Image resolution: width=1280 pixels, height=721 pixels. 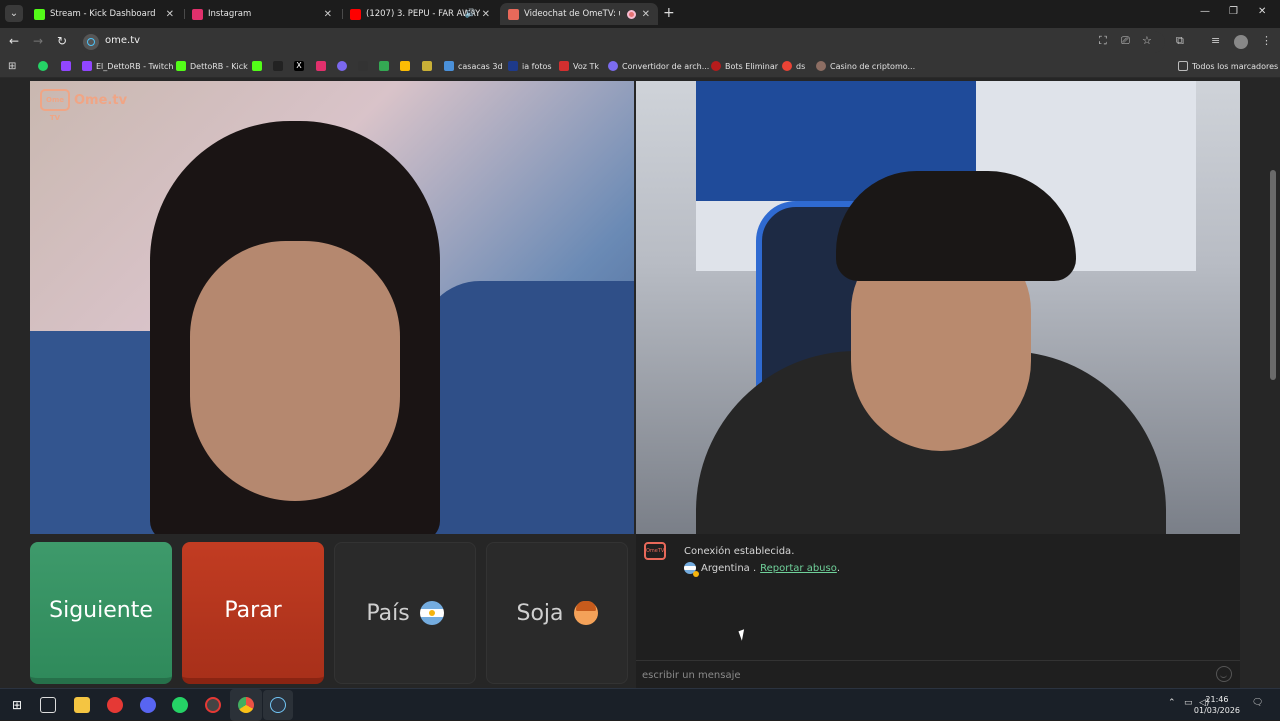 I want to click on tiktok-icon, so click(x=278, y=66).